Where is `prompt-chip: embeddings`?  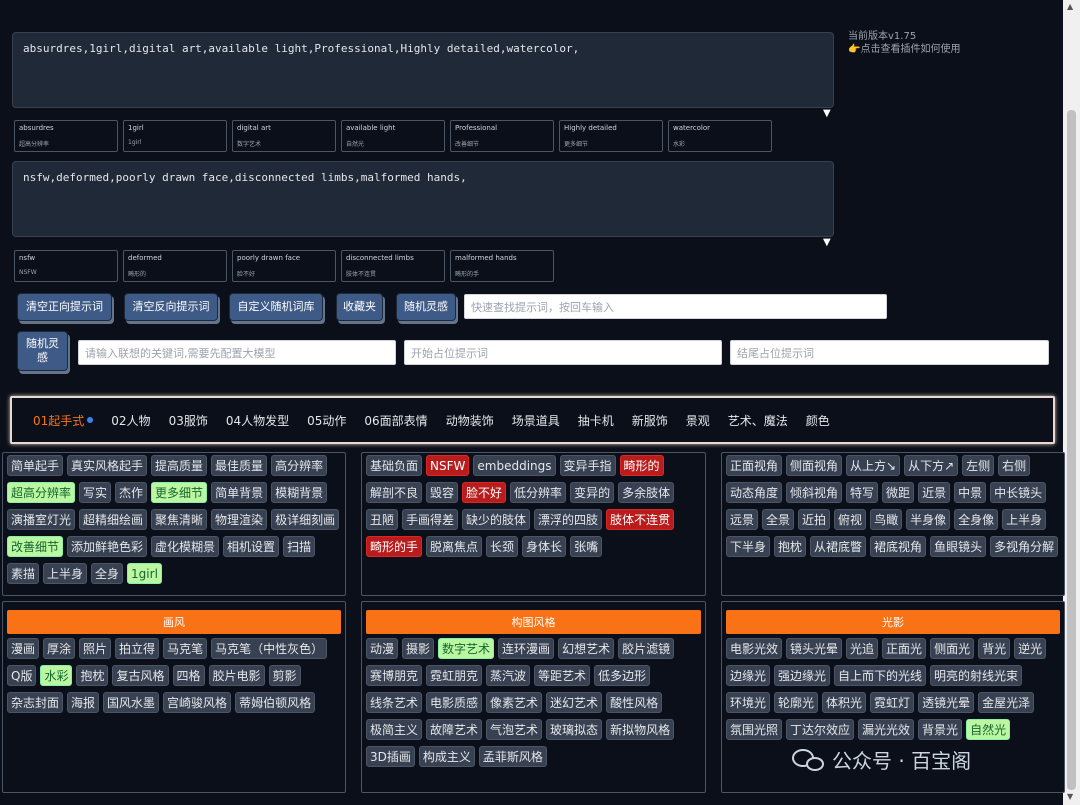
prompt-chip: embeddings is located at coordinates (514, 465).